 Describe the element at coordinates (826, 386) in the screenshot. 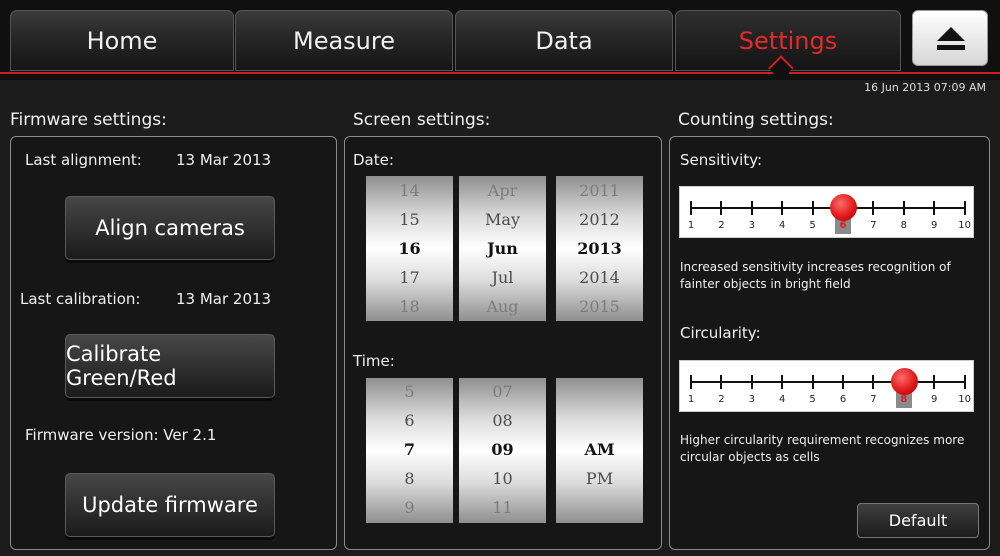

I see `circularity-slider: 1 2 3 4 5 6 7 8 9 10` at that location.